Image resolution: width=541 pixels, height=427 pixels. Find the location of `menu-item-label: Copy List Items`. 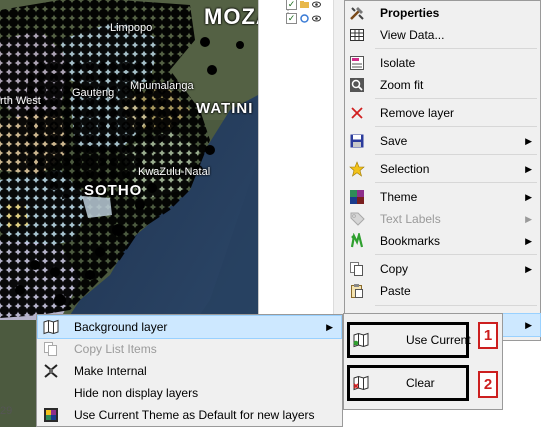

menu-item-label: Copy List Items is located at coordinates (115, 349).